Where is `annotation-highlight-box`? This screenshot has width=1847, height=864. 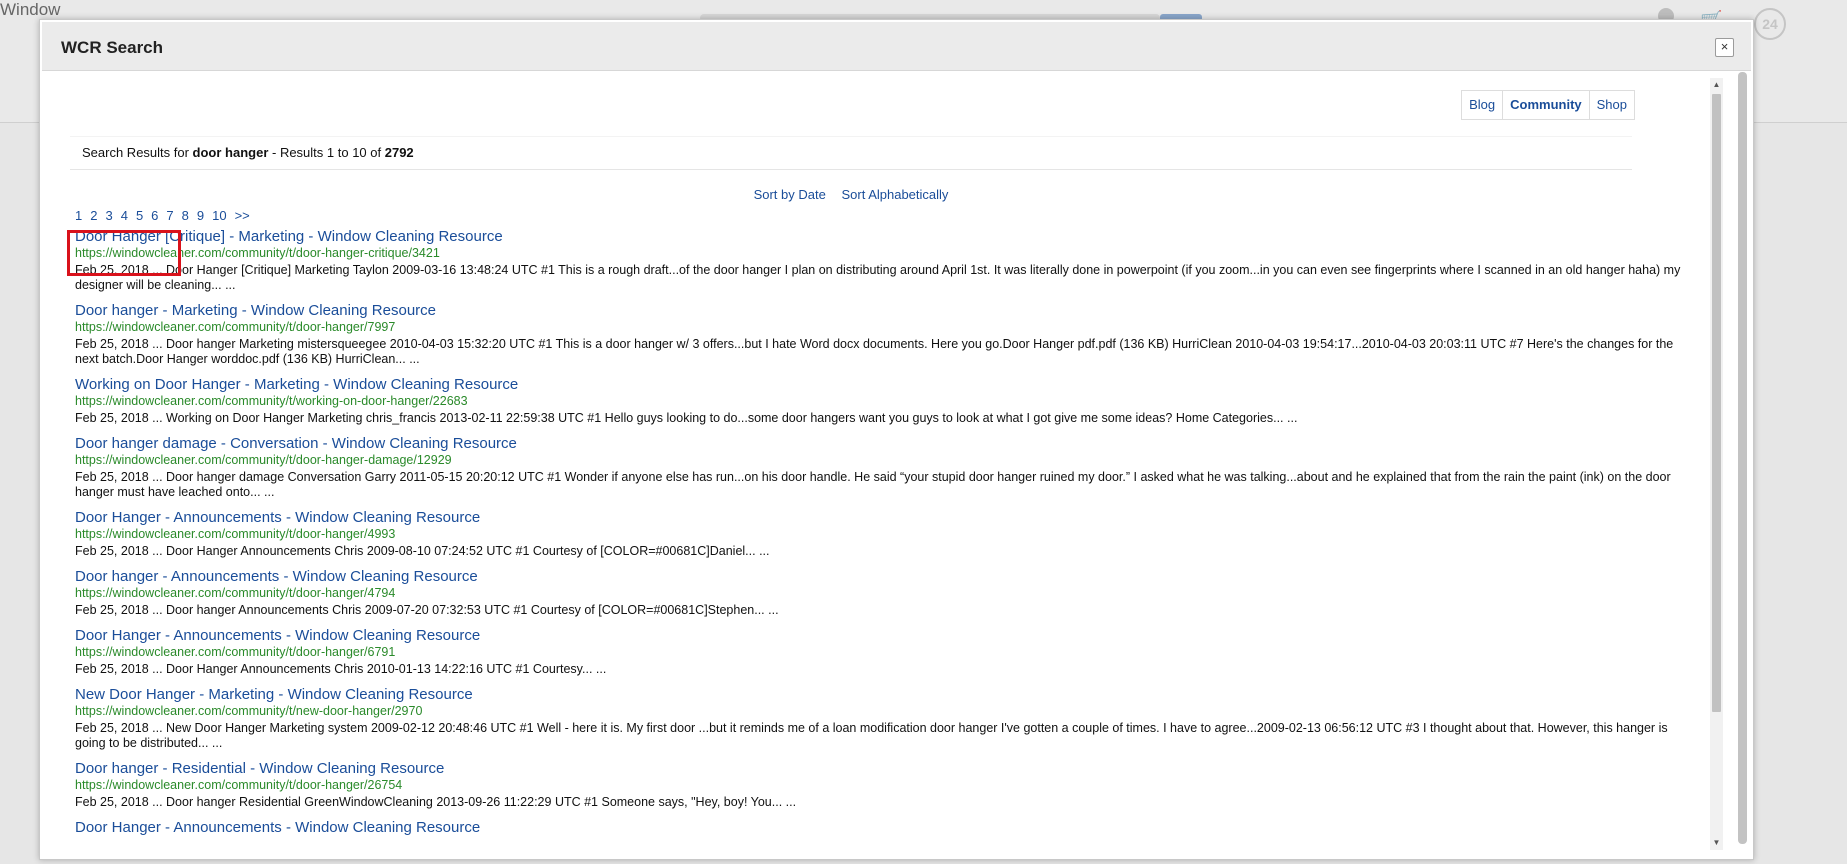 annotation-highlight-box is located at coordinates (124, 253).